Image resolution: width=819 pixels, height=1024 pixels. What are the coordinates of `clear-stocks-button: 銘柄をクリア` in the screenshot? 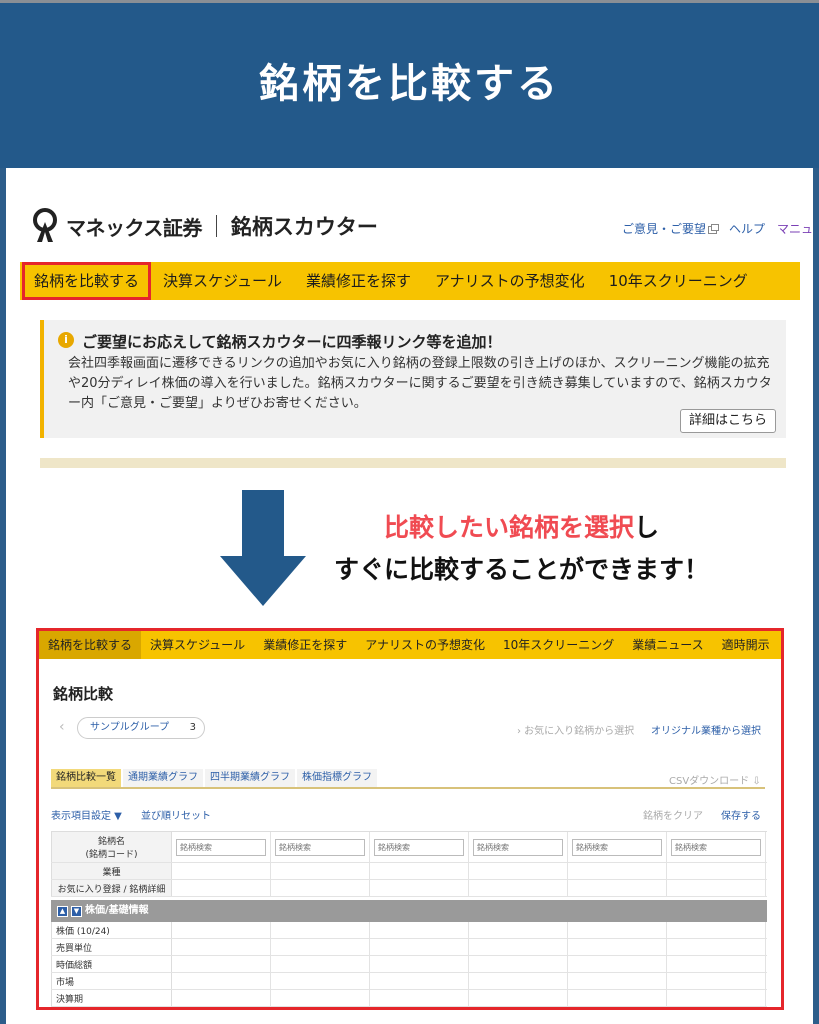 It's located at (673, 814).